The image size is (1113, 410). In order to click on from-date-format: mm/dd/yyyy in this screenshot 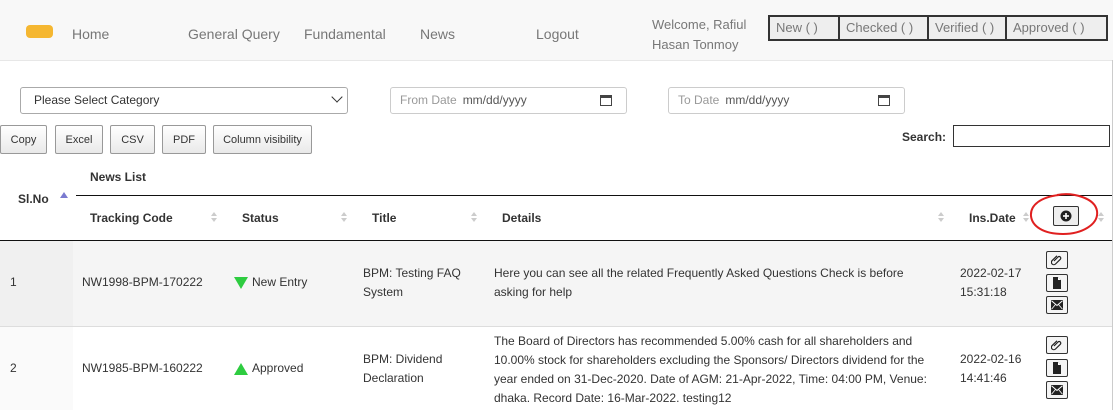, I will do `click(494, 100)`.